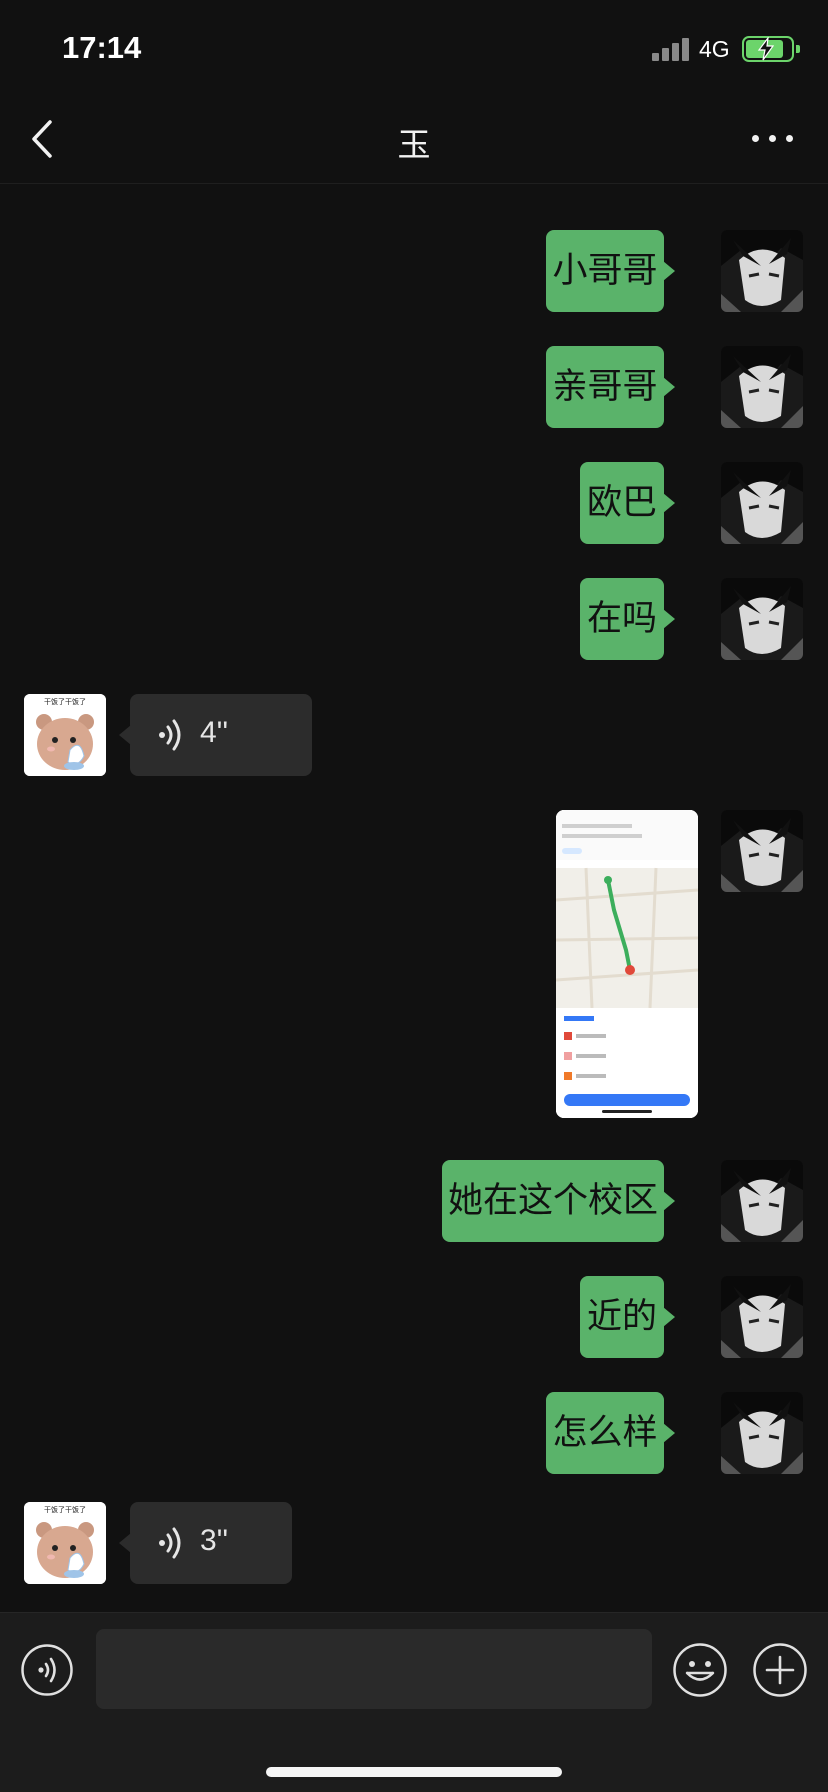 This screenshot has height=1792, width=828. I want to click on plus-icon, so click(780, 1670).